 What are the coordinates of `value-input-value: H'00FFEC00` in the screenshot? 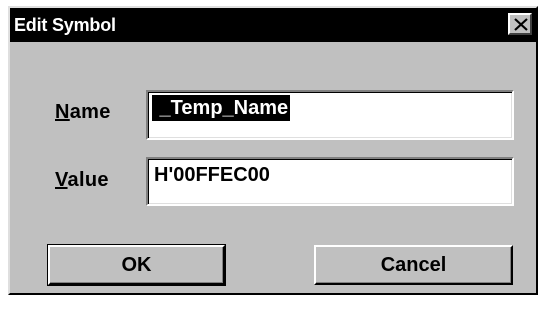 It's located at (212, 175).